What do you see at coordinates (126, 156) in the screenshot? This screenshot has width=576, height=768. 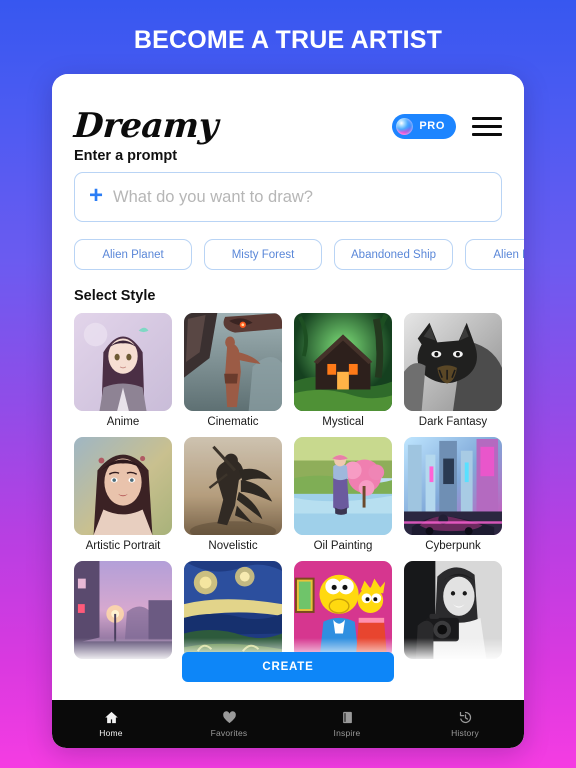 I see `prompt-label: Enter a prompt` at bounding box center [126, 156].